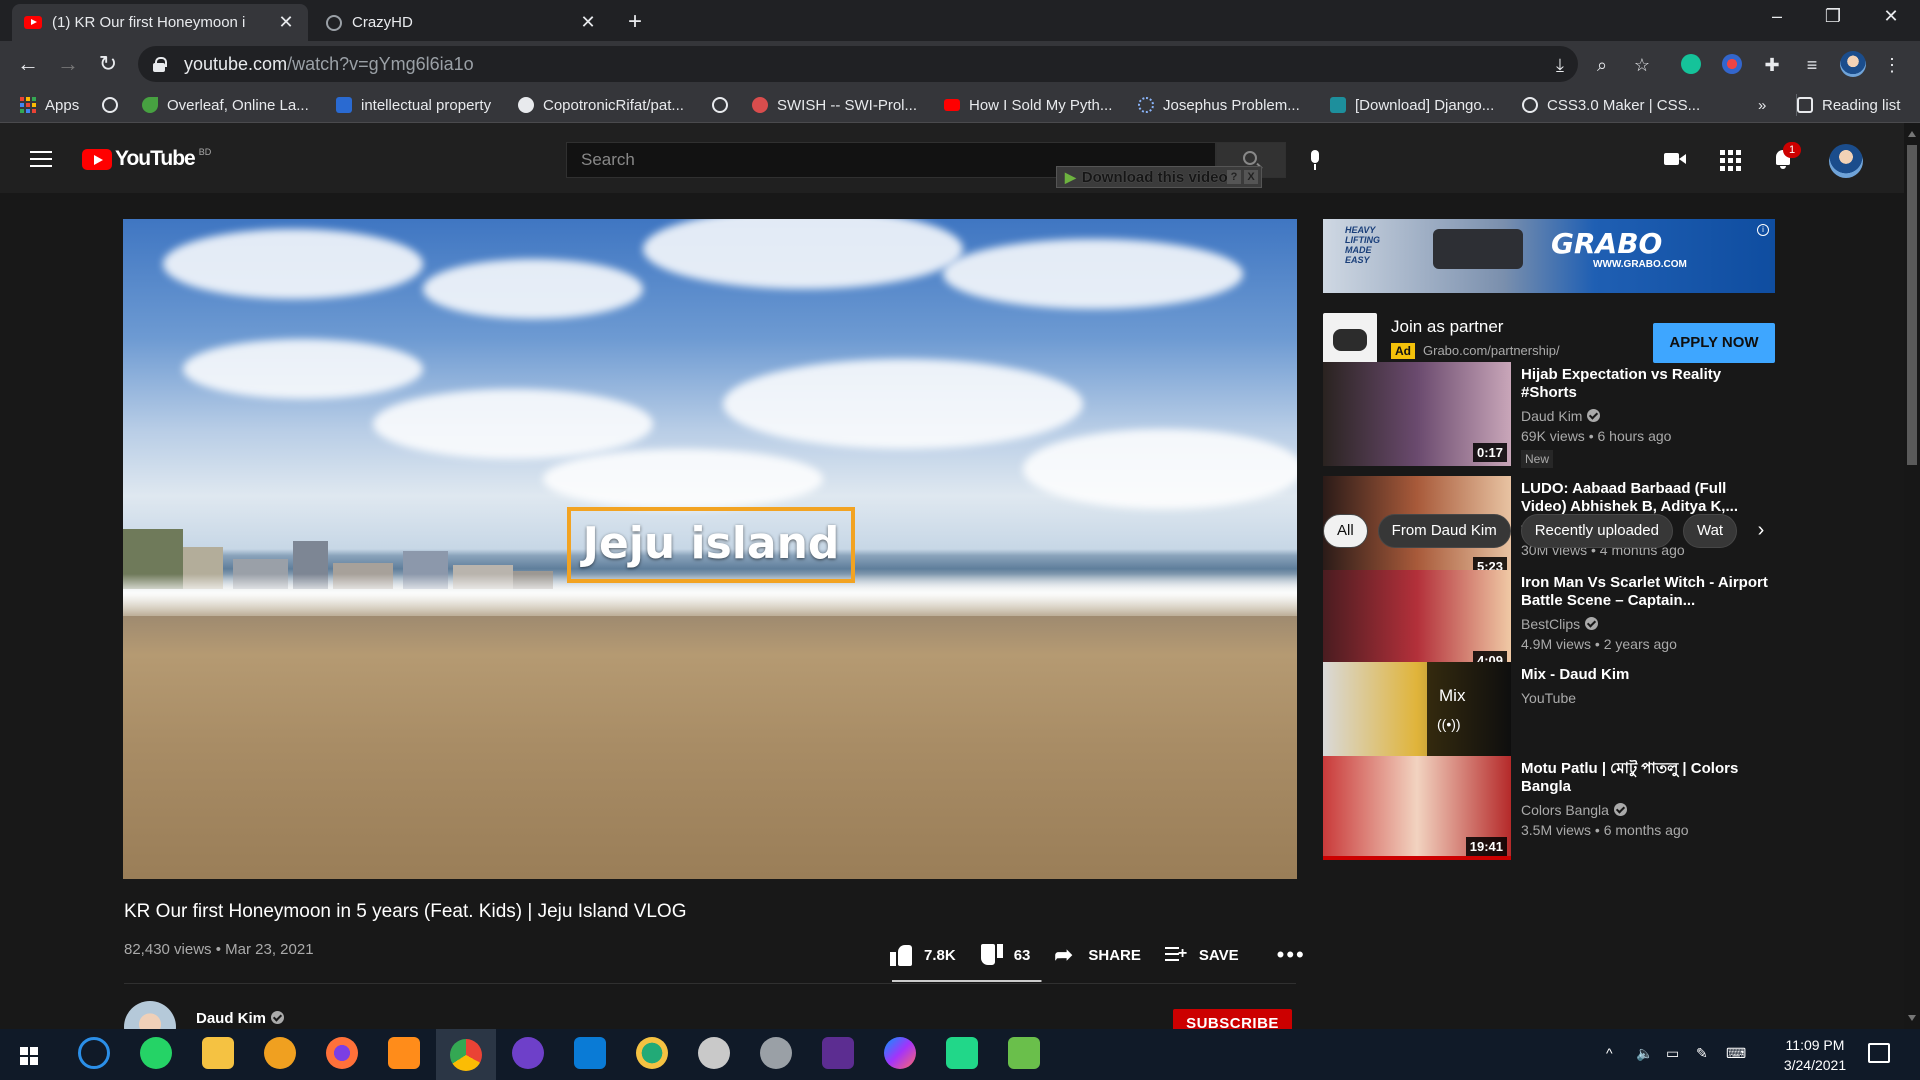  Describe the element at coordinates (466, 1054) in the screenshot. I see `chrome-taskbar-button` at that location.